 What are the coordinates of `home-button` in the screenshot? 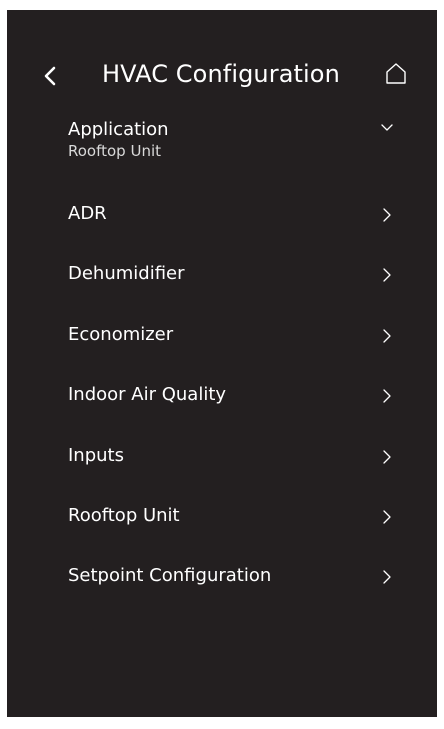 It's located at (396, 74).